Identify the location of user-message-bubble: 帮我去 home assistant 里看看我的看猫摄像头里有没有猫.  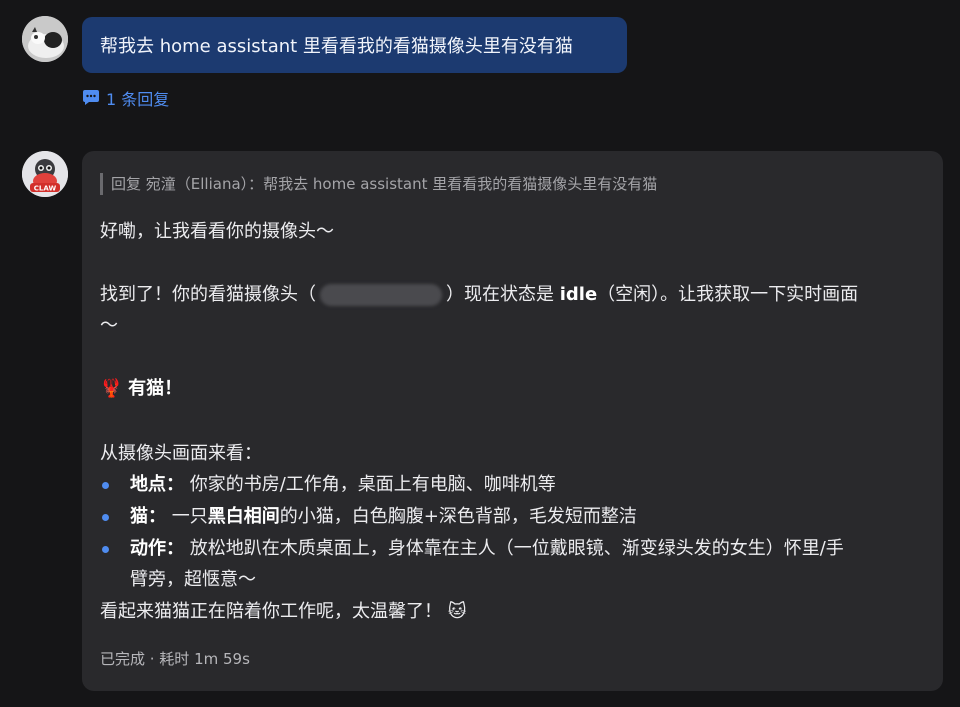
(354, 45).